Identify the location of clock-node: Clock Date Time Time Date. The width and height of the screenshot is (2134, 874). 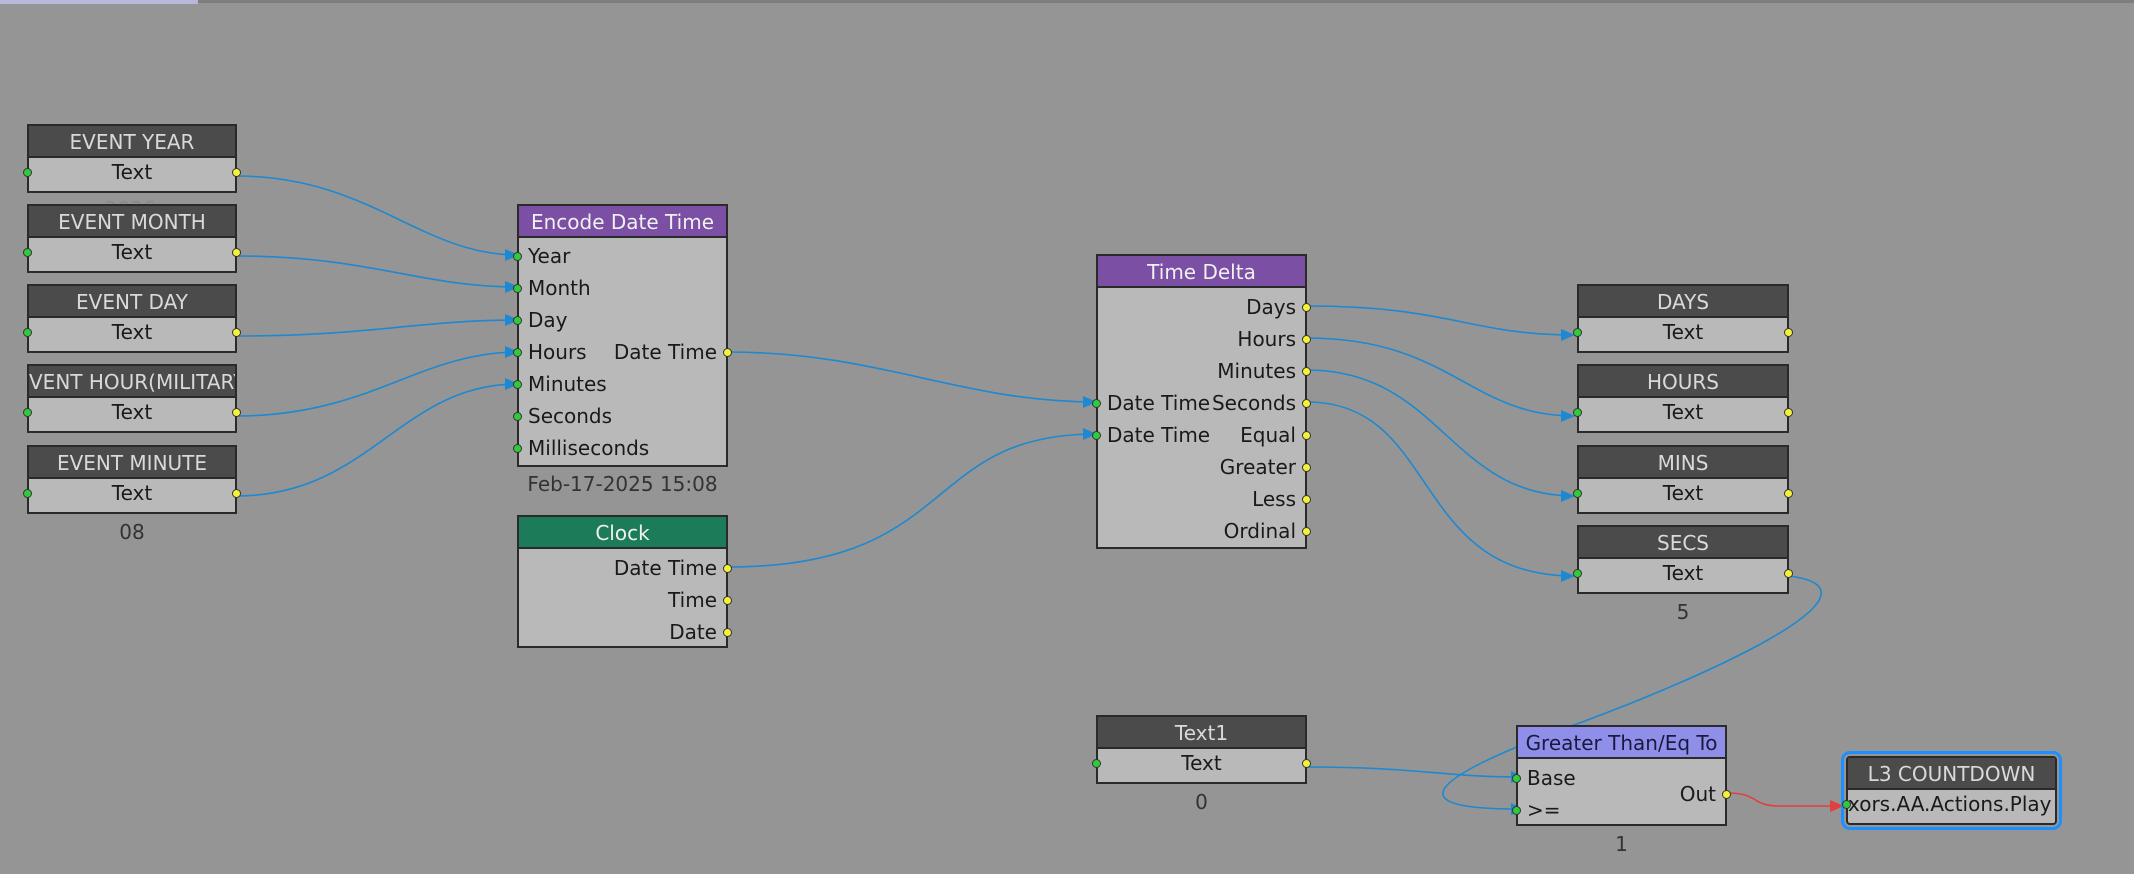
(624, 581).